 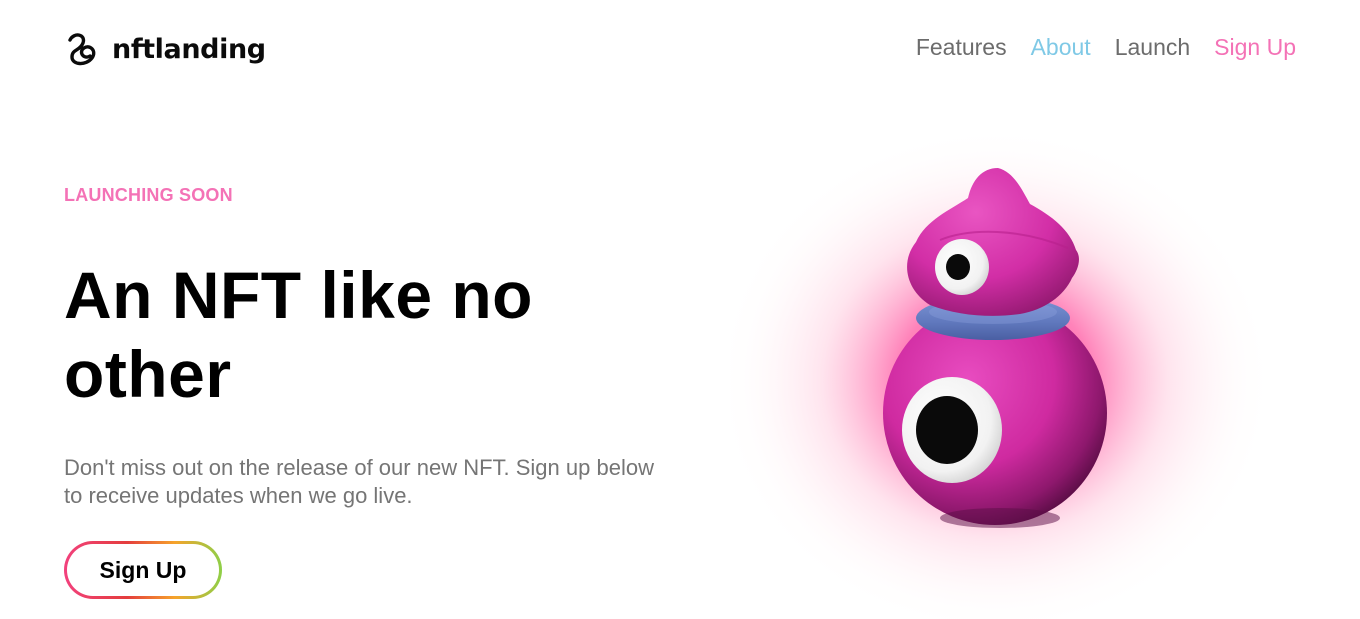 What do you see at coordinates (1152, 47) in the screenshot?
I see `nav-launch: Launch` at bounding box center [1152, 47].